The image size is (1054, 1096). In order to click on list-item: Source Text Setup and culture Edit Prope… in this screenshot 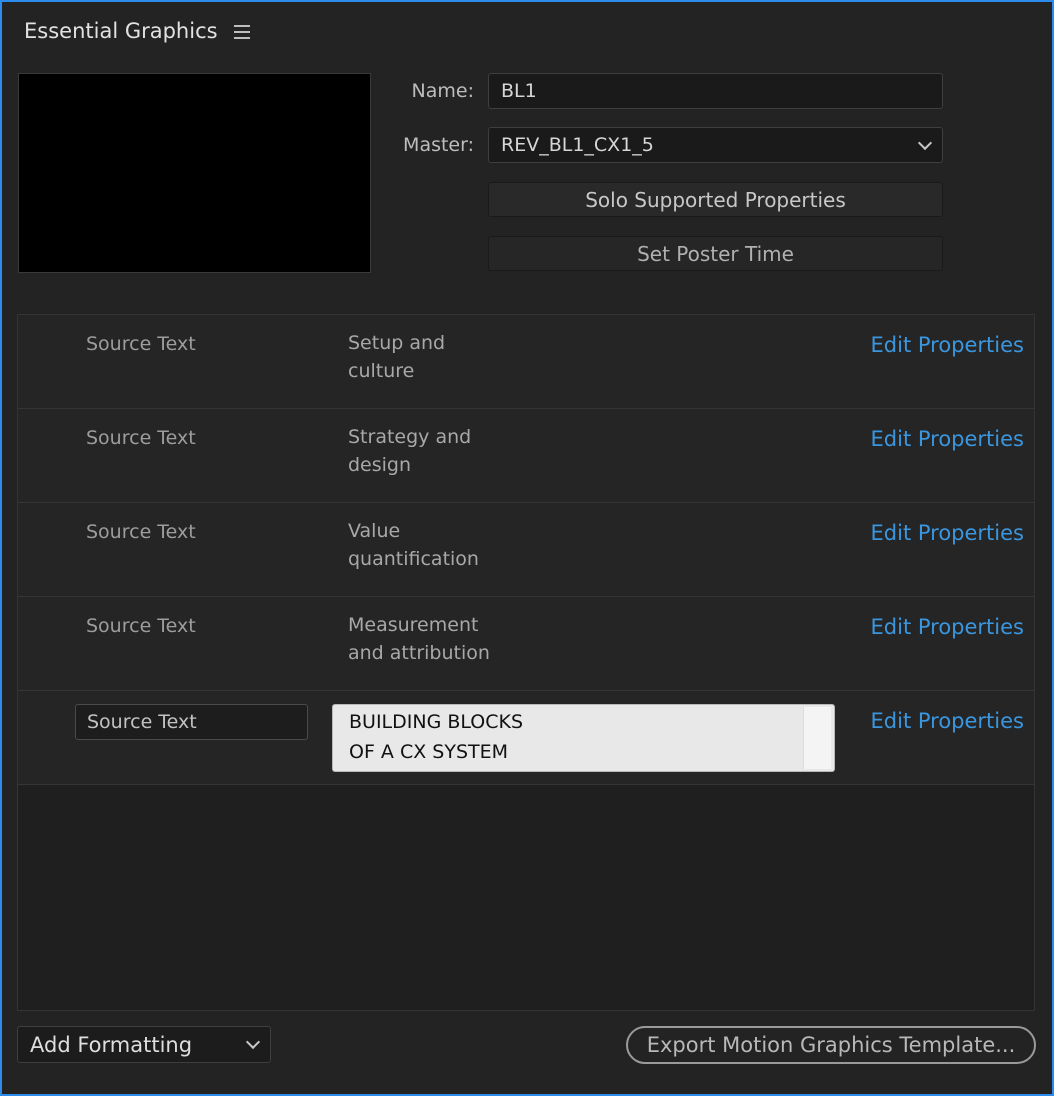, I will do `click(526, 362)`.